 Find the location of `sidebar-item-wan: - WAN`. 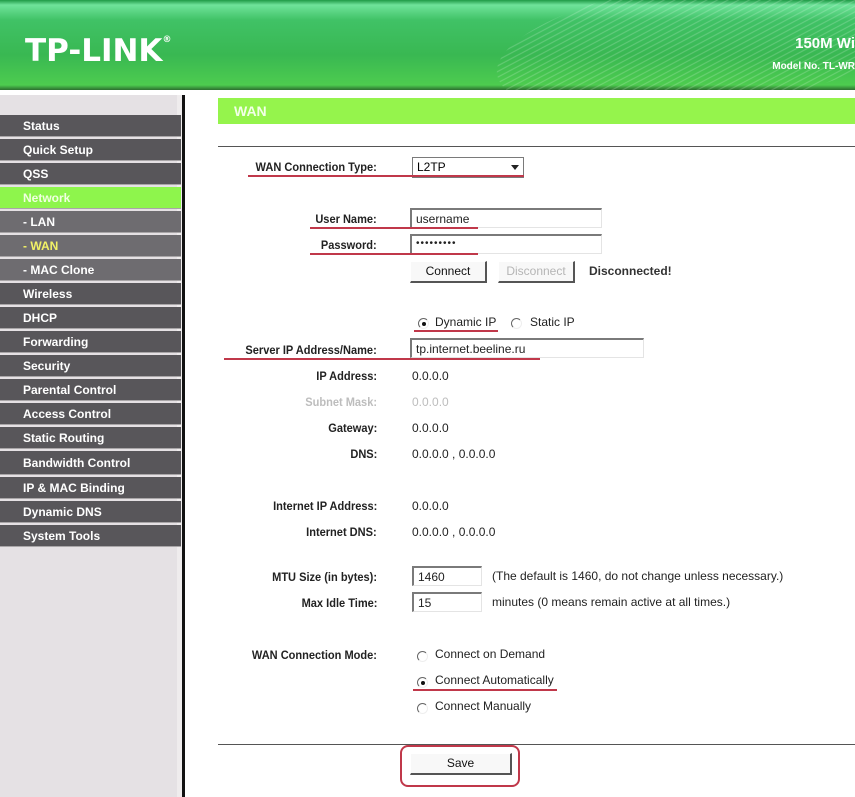

sidebar-item-wan: - WAN is located at coordinates (90, 246).